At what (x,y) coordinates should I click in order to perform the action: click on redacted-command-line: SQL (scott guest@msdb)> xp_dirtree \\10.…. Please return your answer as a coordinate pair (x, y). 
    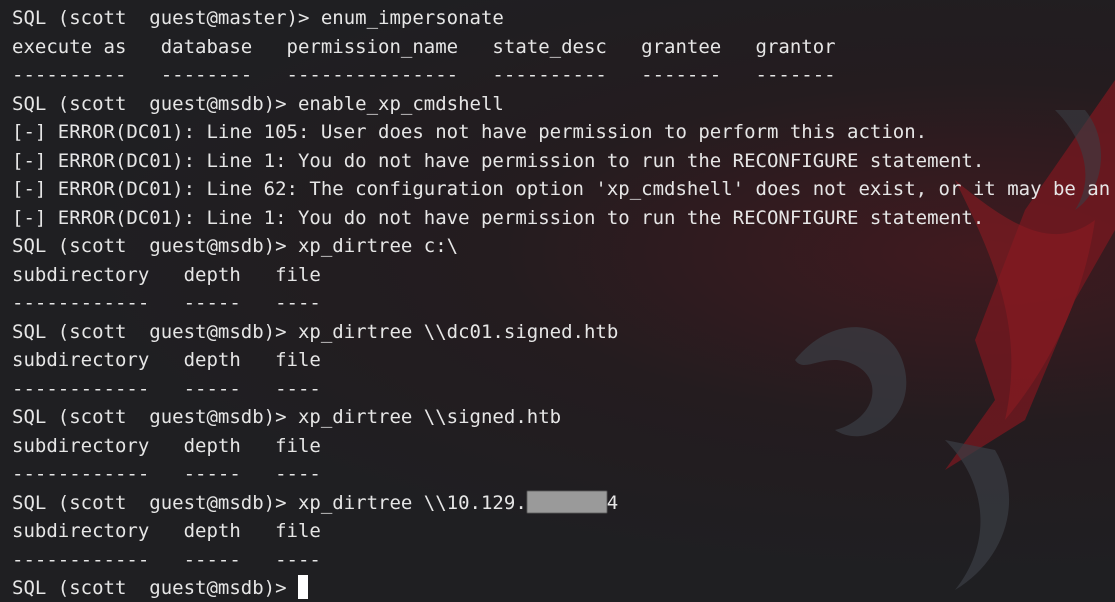
    Looking at the image, I should click on (563, 503).